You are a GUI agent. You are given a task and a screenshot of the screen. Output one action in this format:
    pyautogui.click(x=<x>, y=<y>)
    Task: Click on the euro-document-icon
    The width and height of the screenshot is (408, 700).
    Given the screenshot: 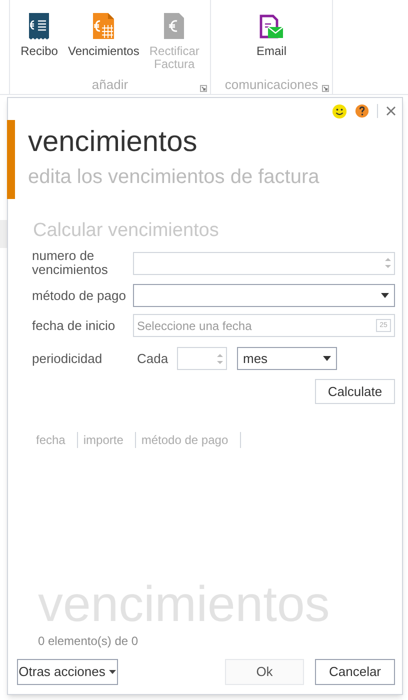 What is the action you would take?
    pyautogui.click(x=174, y=26)
    